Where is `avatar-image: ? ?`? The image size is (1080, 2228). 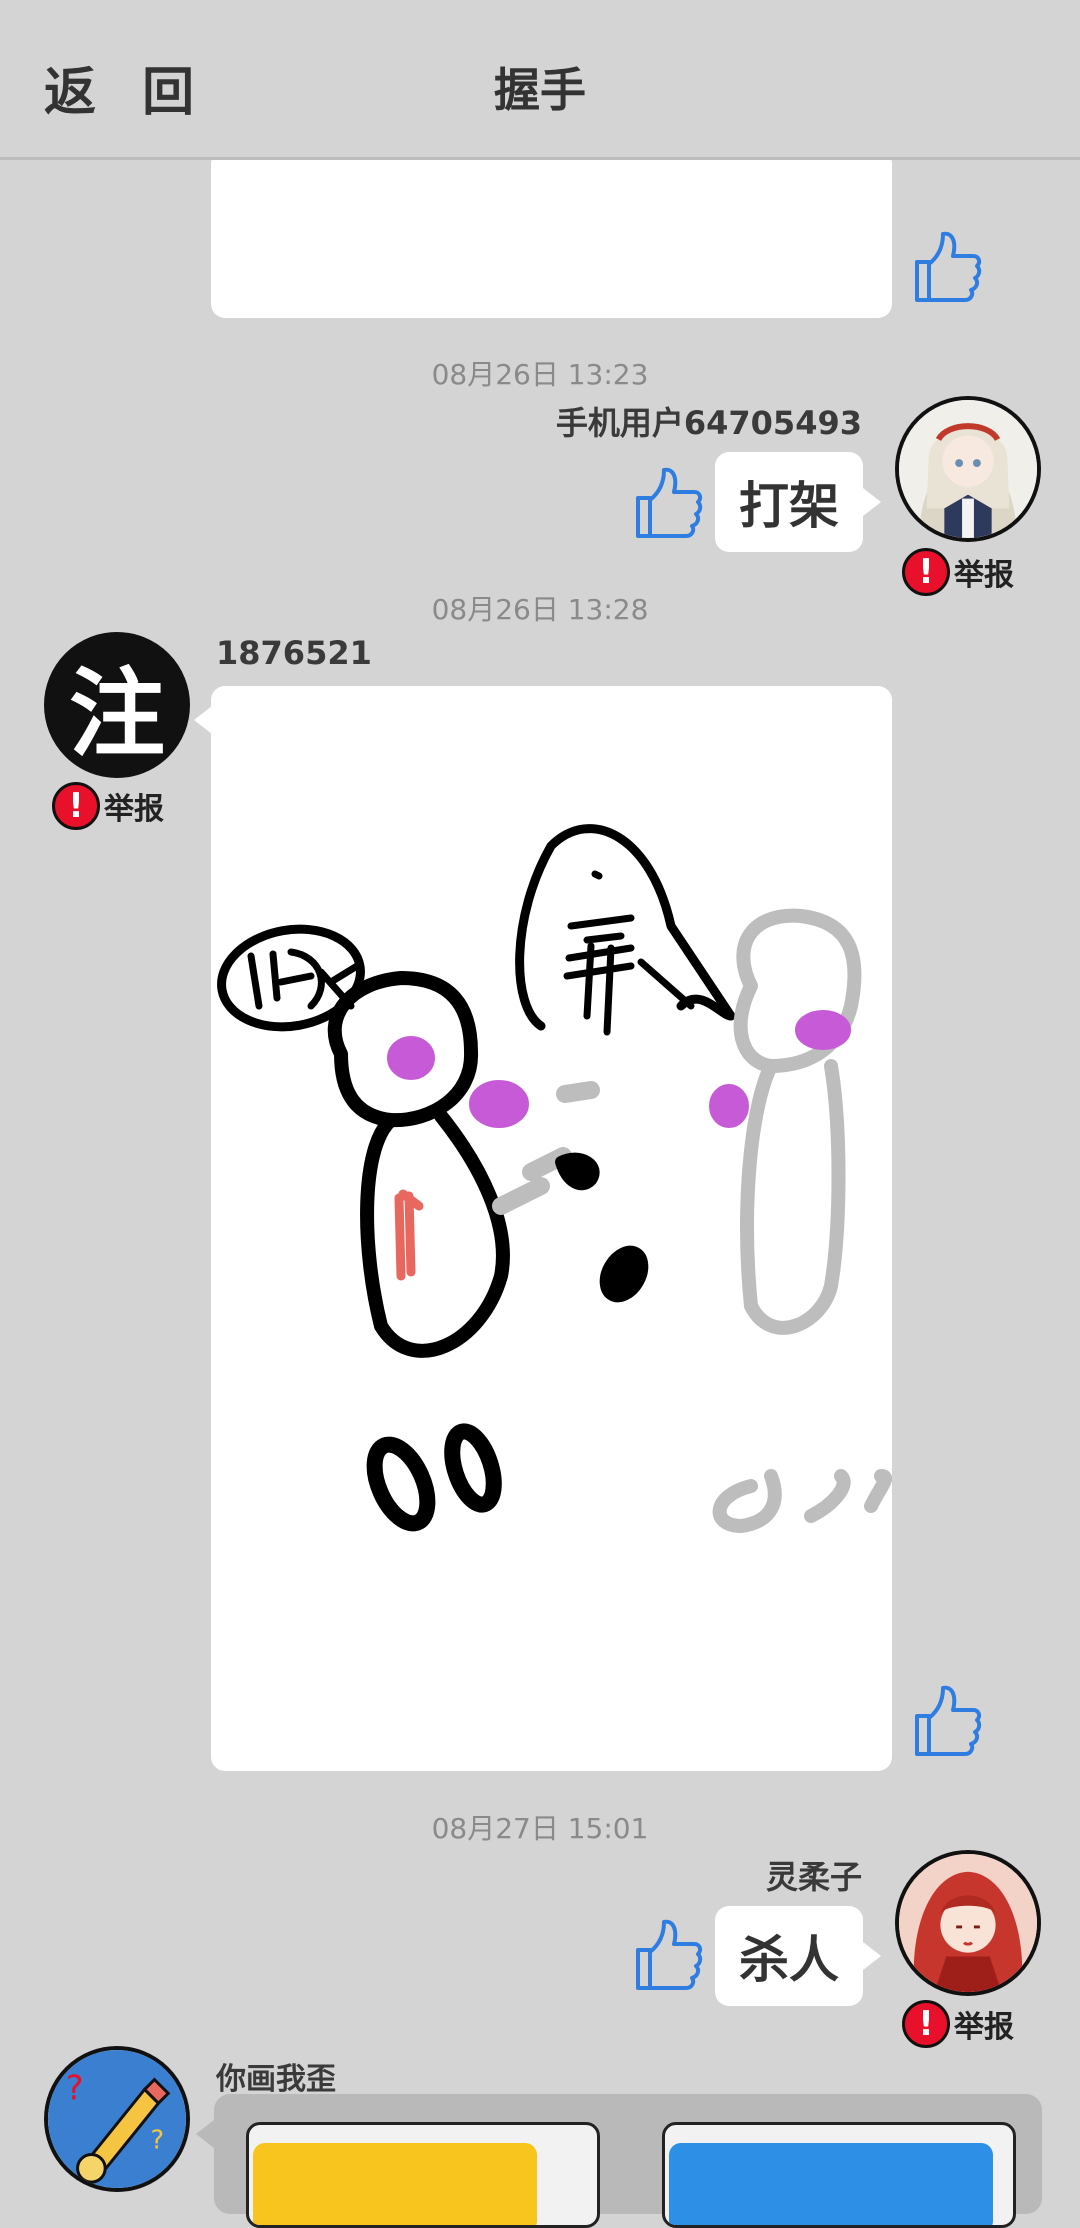
avatar-image: ? ? is located at coordinates (117, 2119).